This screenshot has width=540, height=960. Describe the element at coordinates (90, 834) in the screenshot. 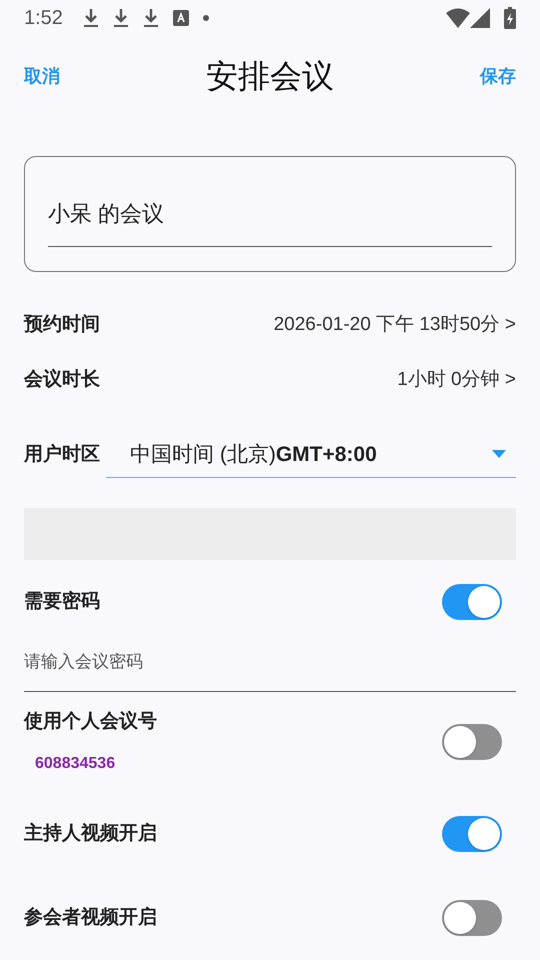

I see `setting-label: 主持人视频开启` at that location.